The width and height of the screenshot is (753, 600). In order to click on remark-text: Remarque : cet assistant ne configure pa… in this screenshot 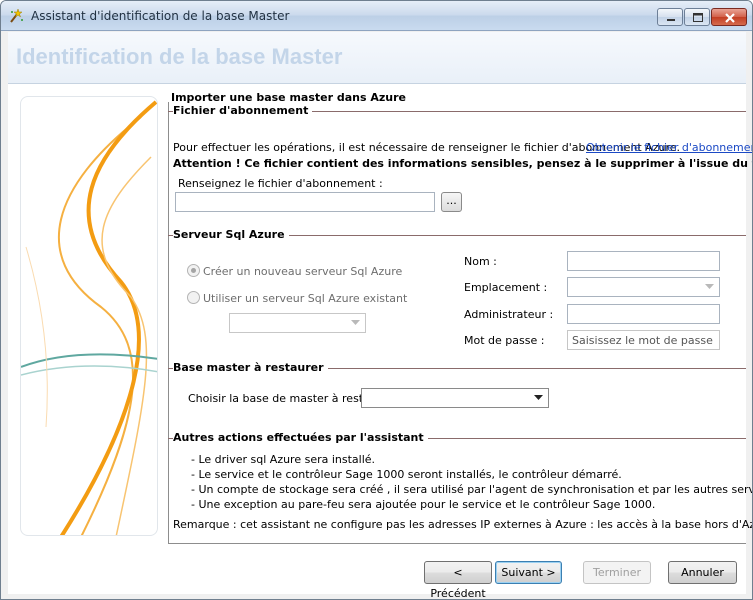, I will do `click(462, 524)`.